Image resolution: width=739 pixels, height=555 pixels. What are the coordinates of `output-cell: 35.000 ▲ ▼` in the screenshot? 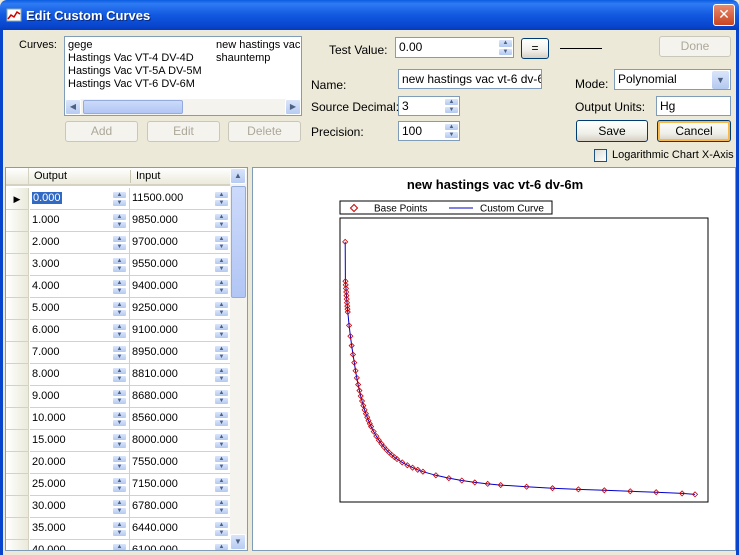 It's located at (80, 529).